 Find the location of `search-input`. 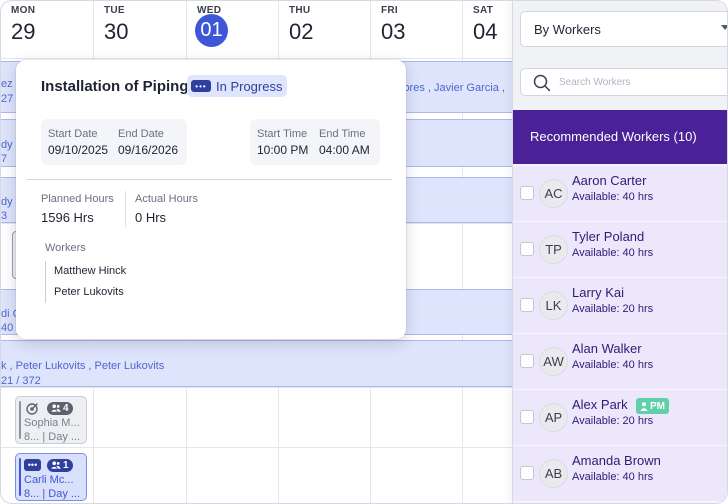

search-input is located at coordinates (643, 82).